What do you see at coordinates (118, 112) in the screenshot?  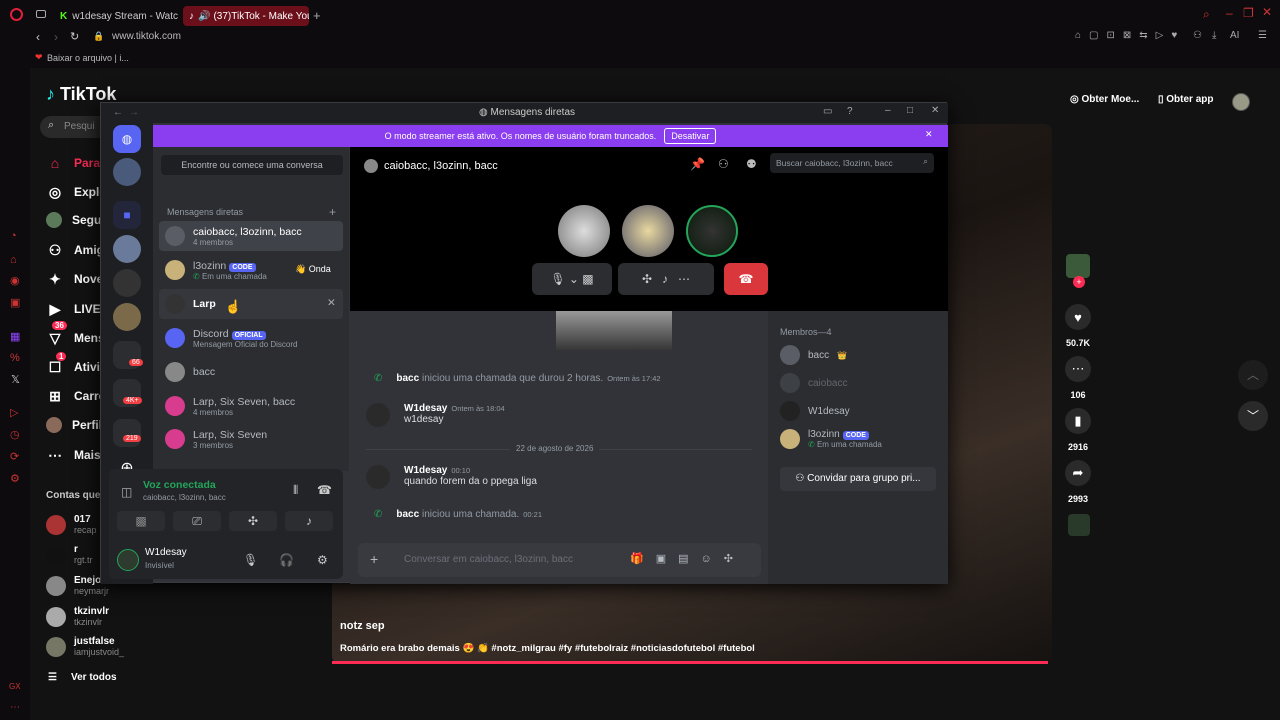 I see `nav-back-icon: ←` at bounding box center [118, 112].